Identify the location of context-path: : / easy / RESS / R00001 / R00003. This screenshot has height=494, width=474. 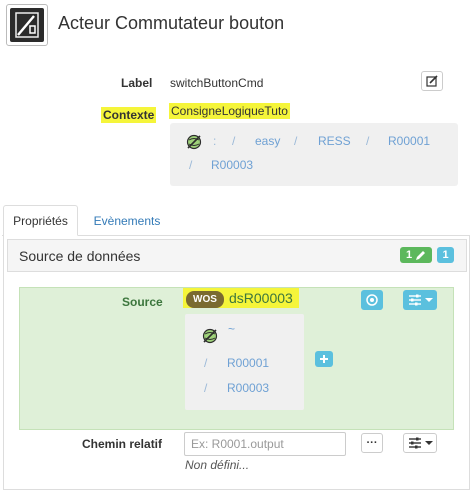
(314, 154).